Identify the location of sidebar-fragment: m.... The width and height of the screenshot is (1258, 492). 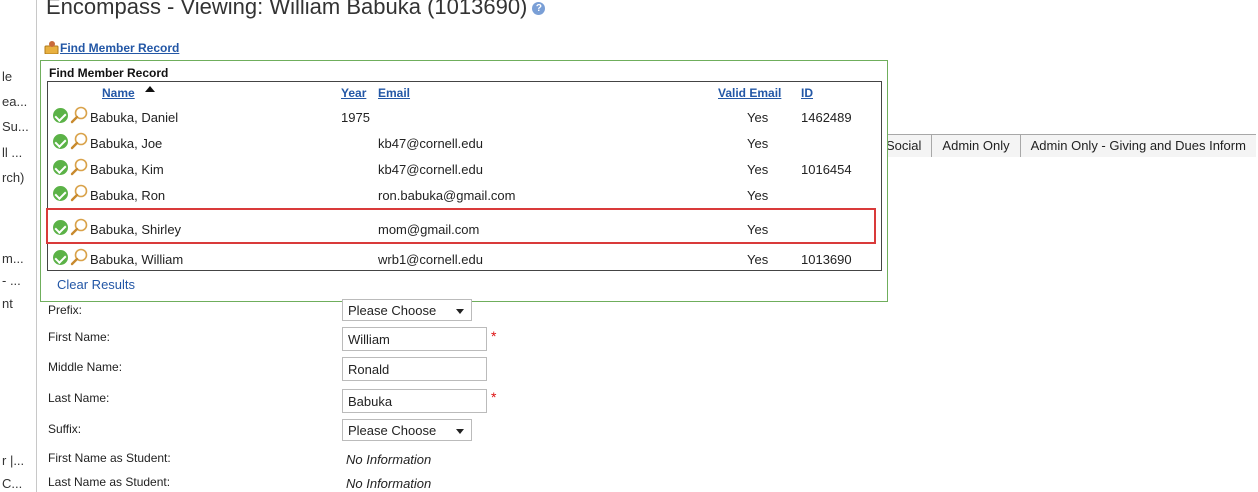
(18, 258).